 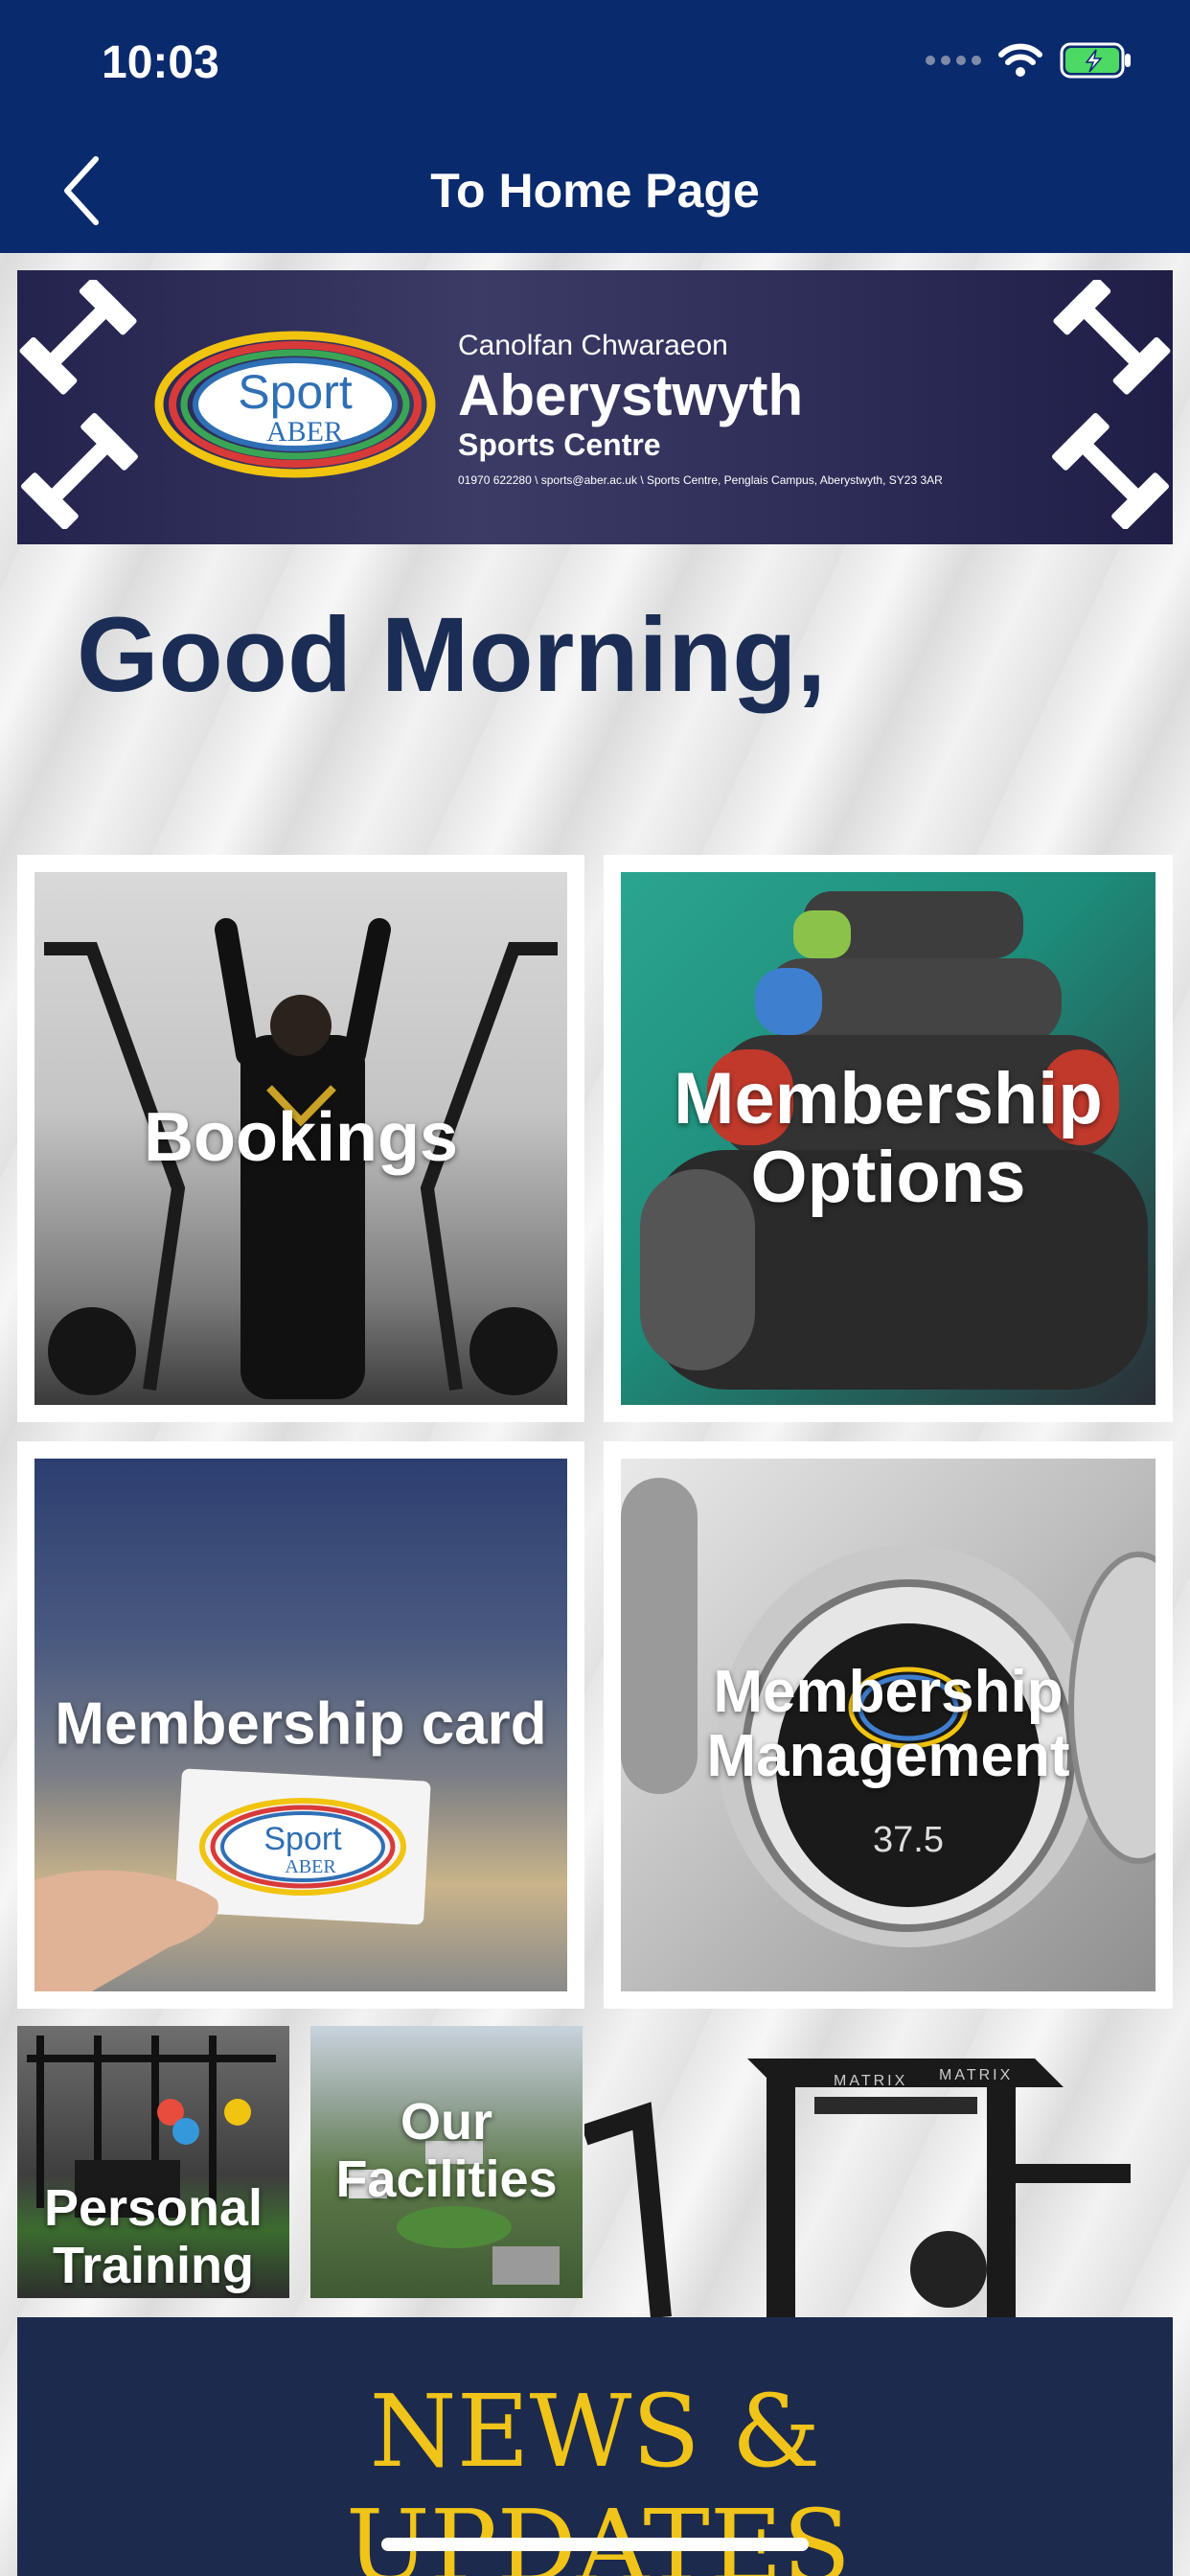 What do you see at coordinates (153, 2162) in the screenshot?
I see `personal-training-tile: Personal Training` at bounding box center [153, 2162].